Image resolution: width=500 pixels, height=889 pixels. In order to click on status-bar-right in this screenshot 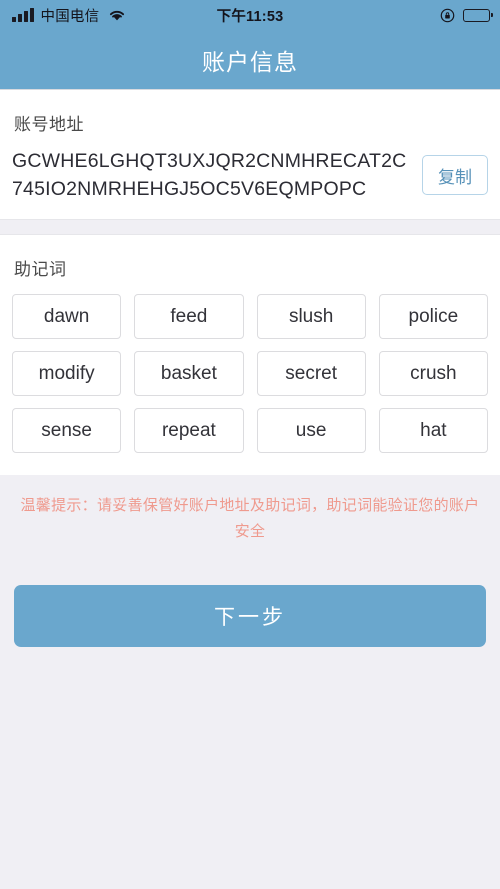, I will do `click(466, 15)`.